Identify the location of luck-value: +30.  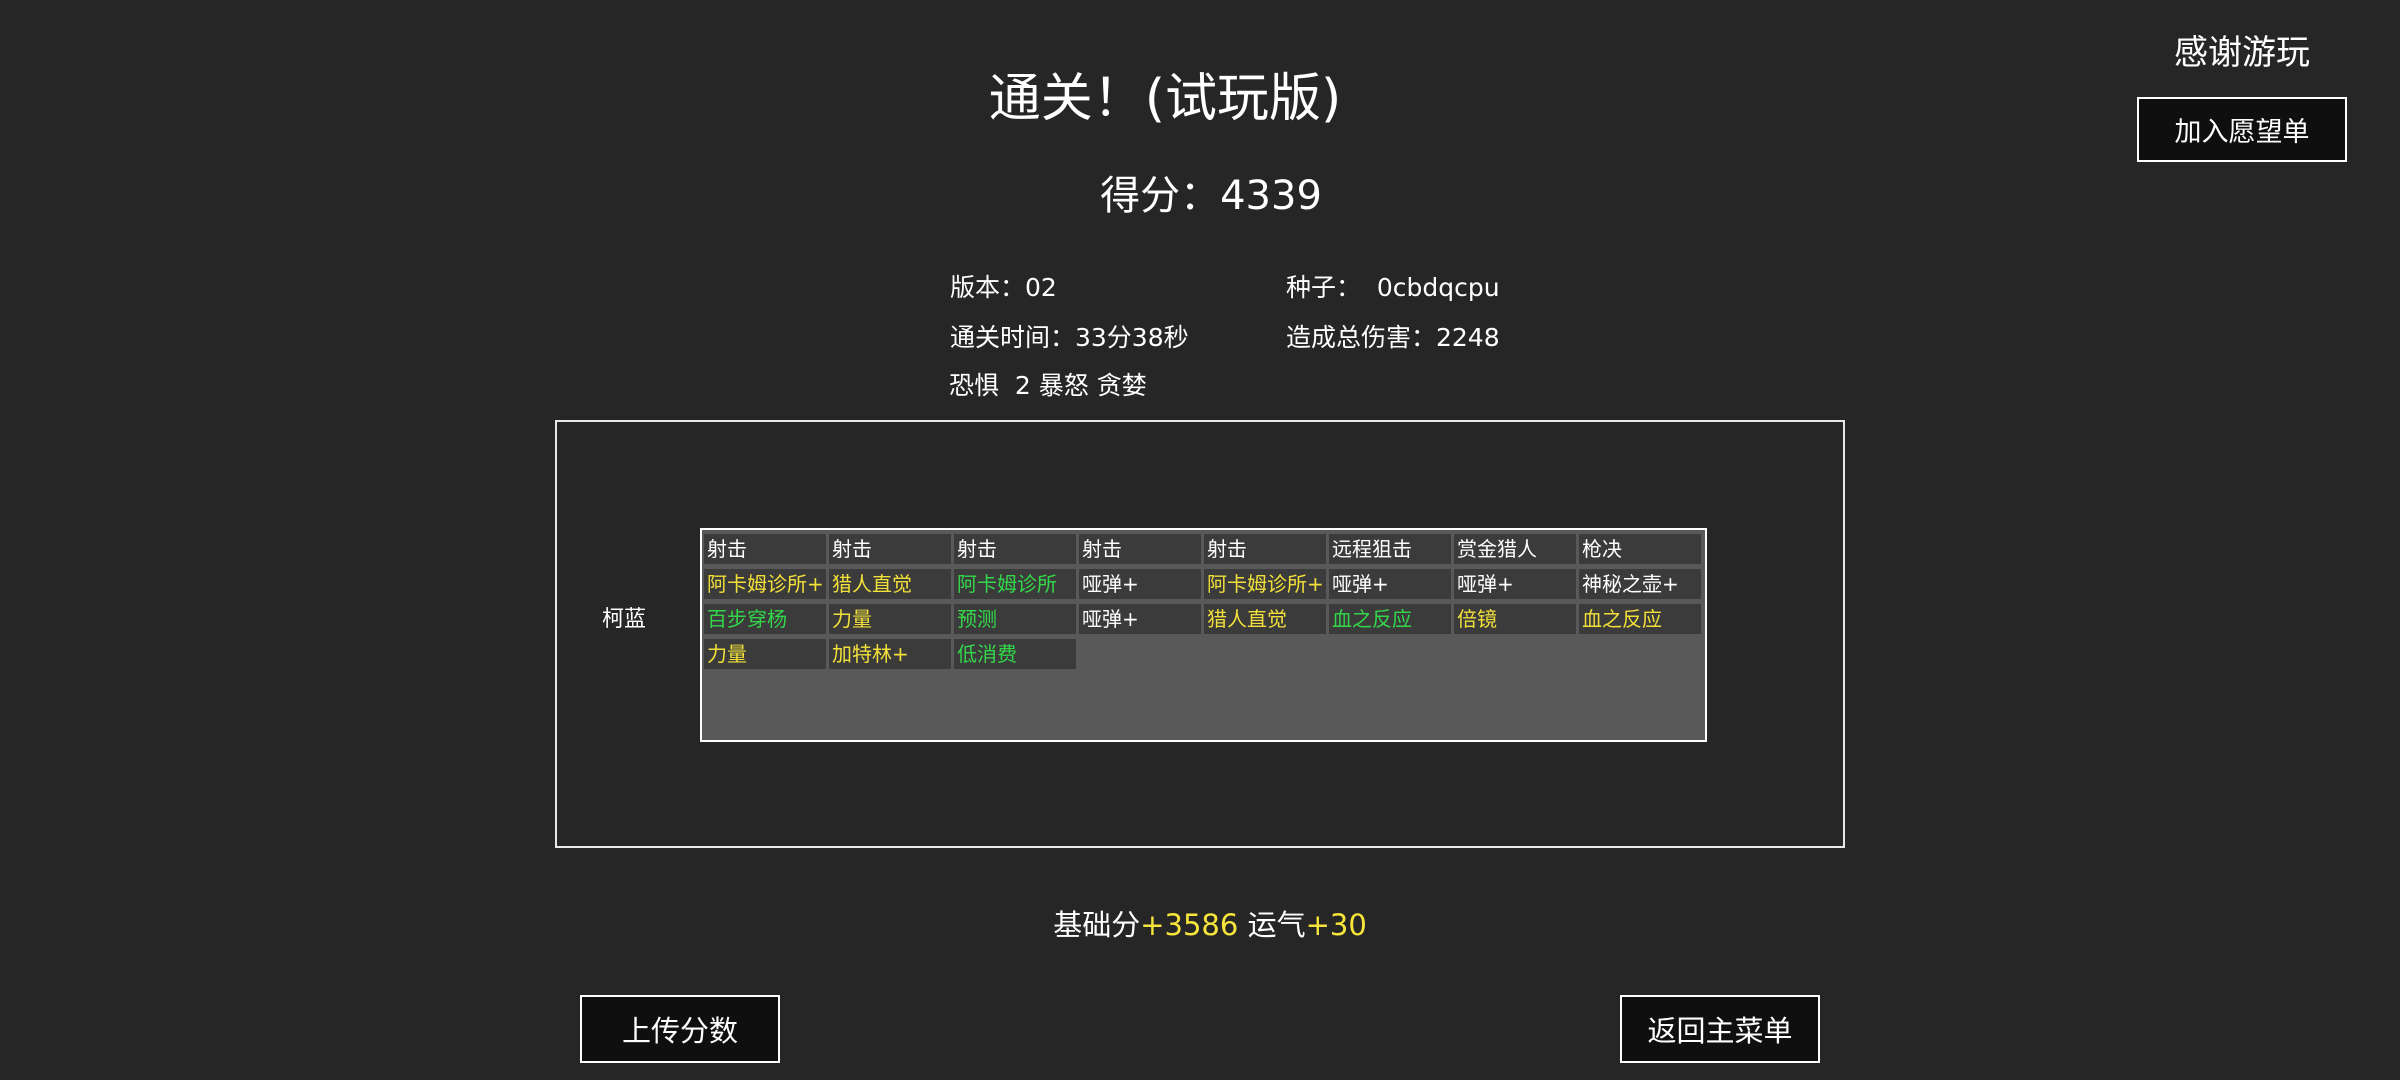
(1336, 925).